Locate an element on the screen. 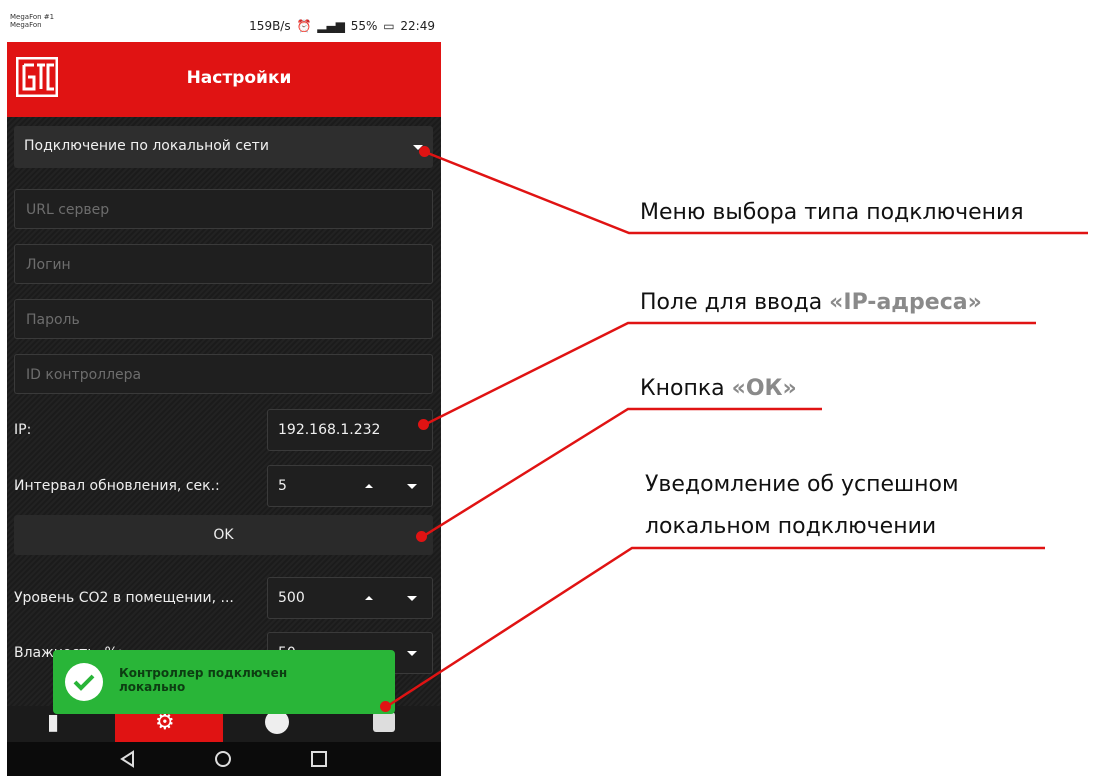 The image size is (1100, 776). annotation-notify-line-1: Уведомление об успешном is located at coordinates (802, 484).